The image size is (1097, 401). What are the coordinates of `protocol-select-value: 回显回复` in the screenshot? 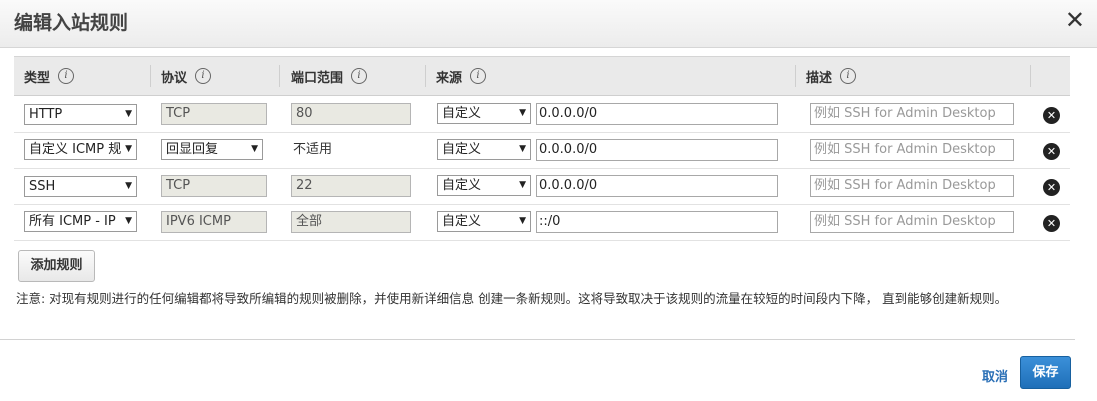 It's located at (192, 149).